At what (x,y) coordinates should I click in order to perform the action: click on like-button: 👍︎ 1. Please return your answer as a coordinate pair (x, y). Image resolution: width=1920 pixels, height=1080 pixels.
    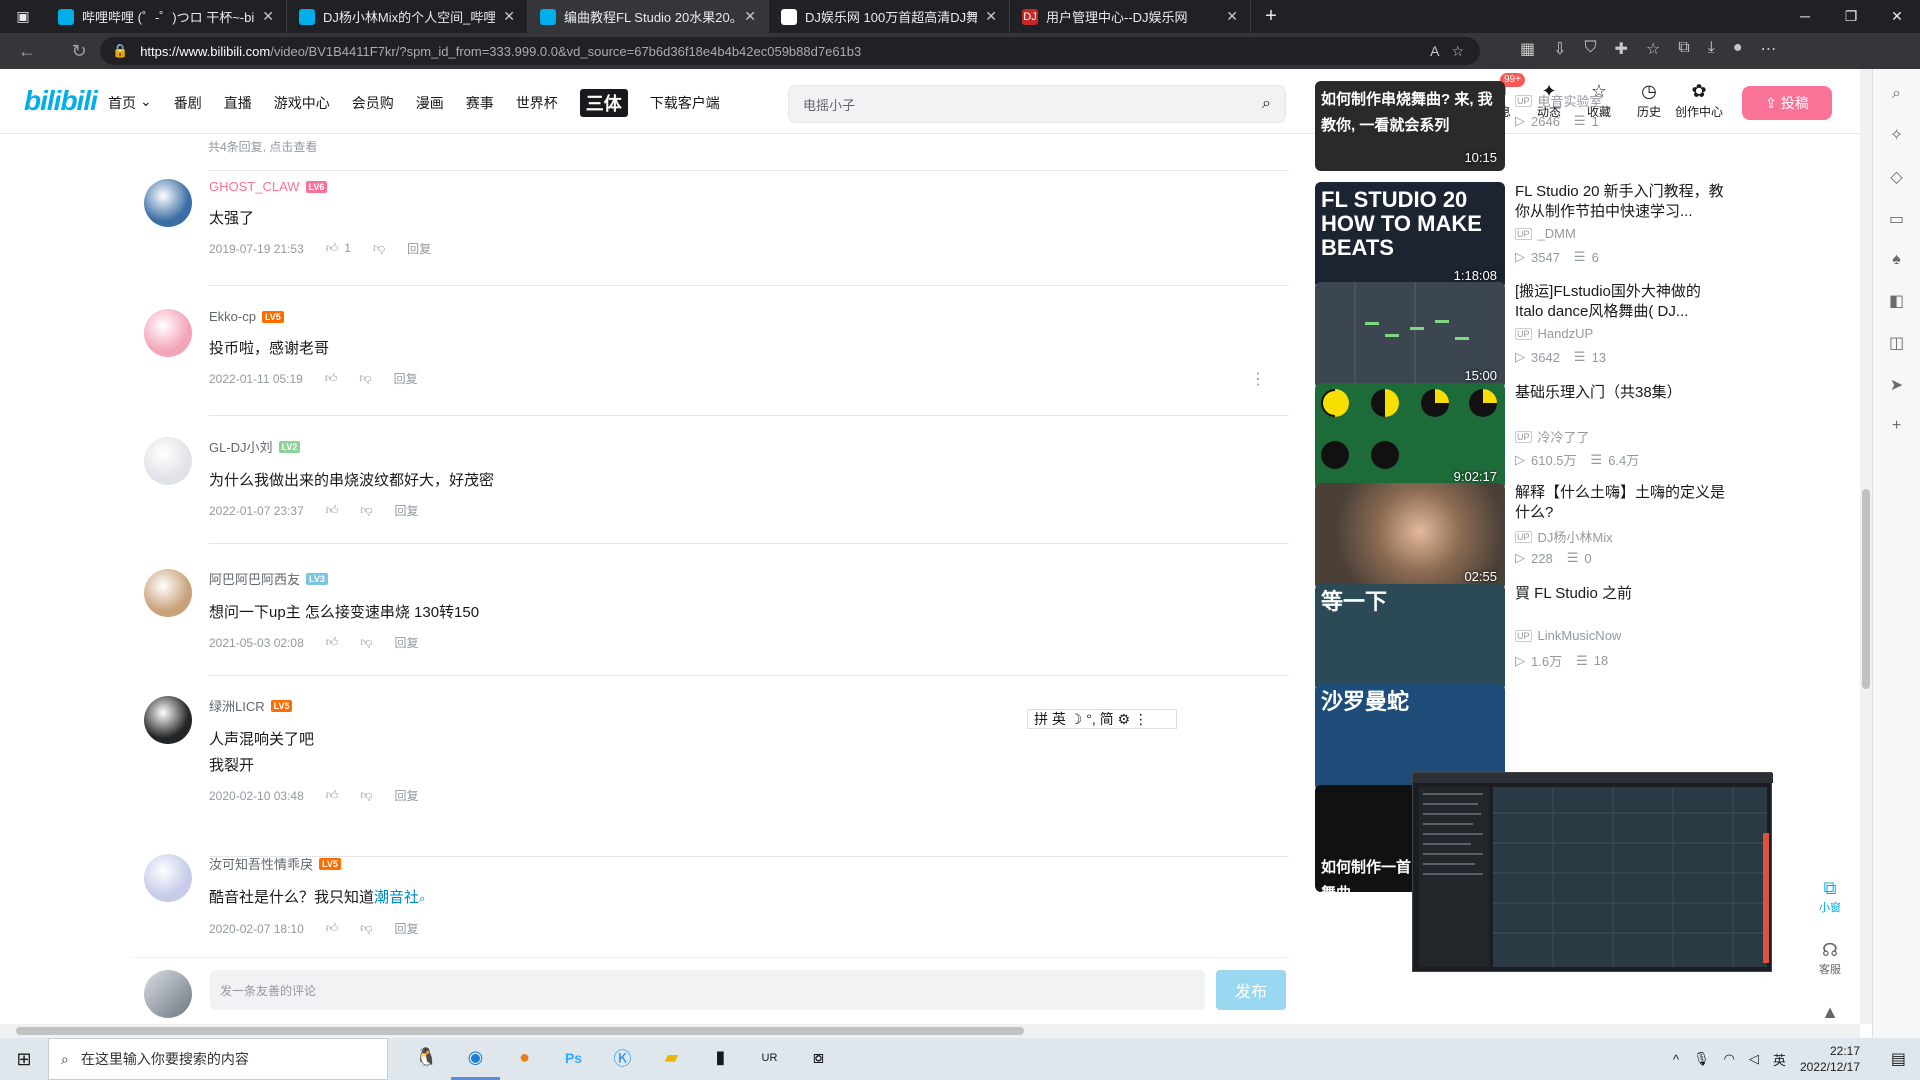
    Looking at the image, I should click on (338, 248).